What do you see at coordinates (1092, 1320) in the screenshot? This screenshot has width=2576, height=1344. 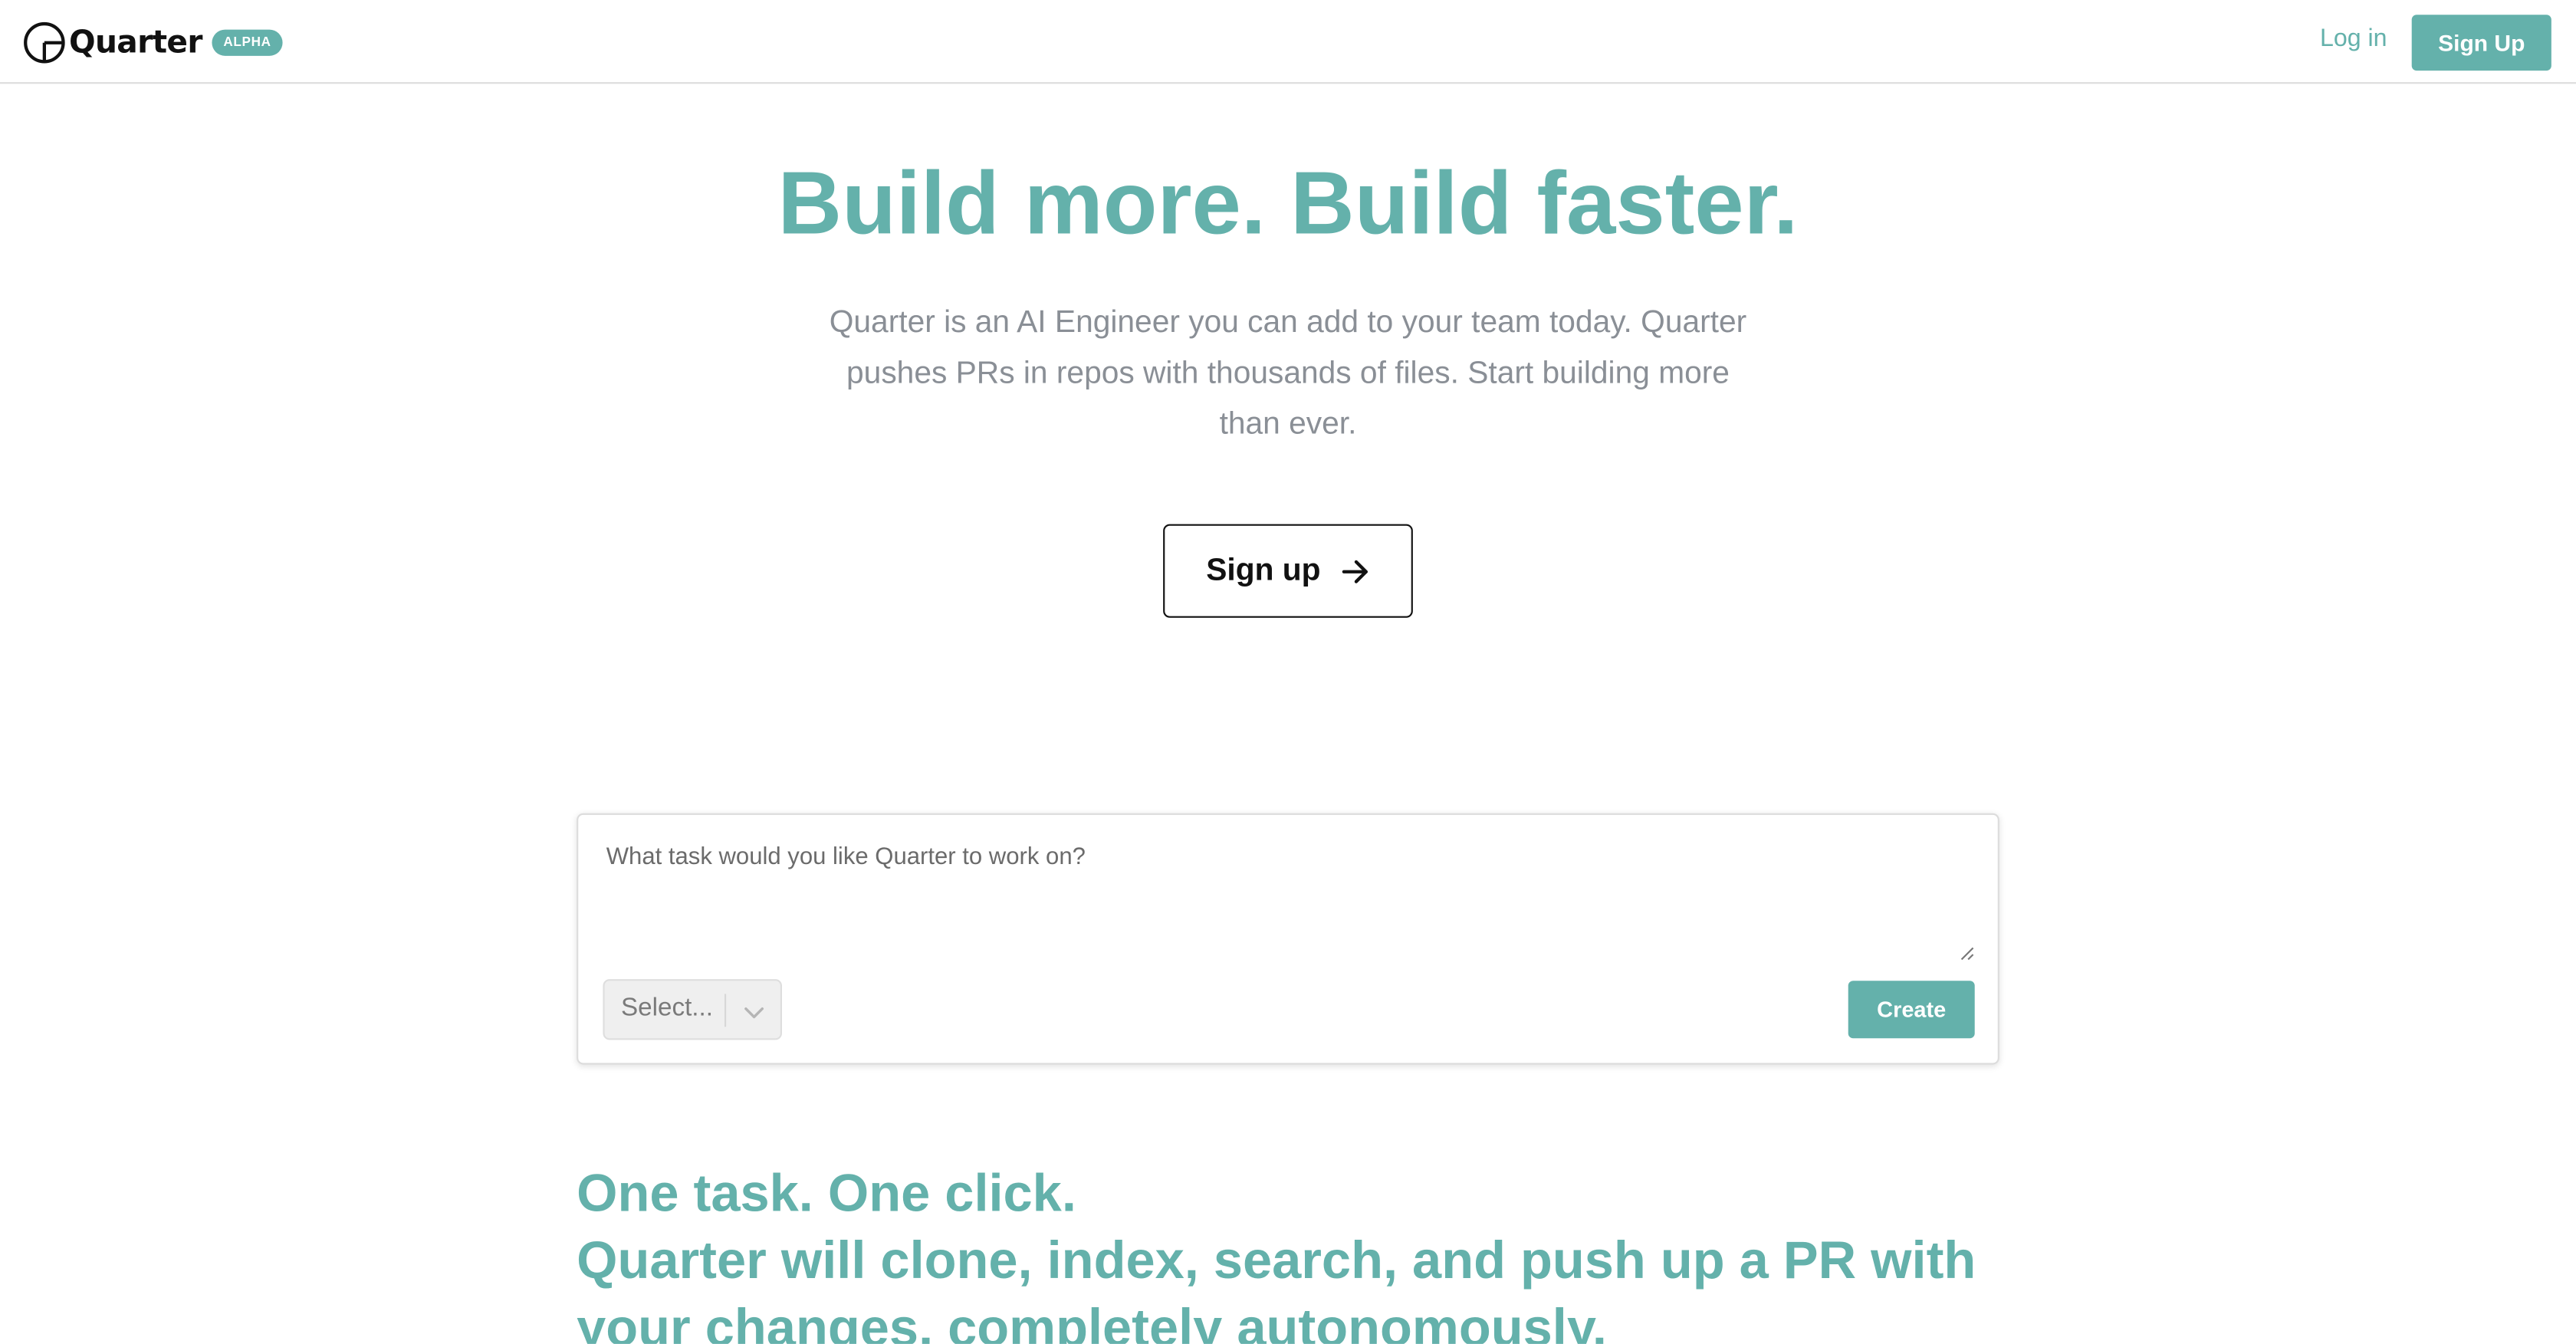 I see `feature-line-3: your changes, completely autonomously.` at bounding box center [1092, 1320].